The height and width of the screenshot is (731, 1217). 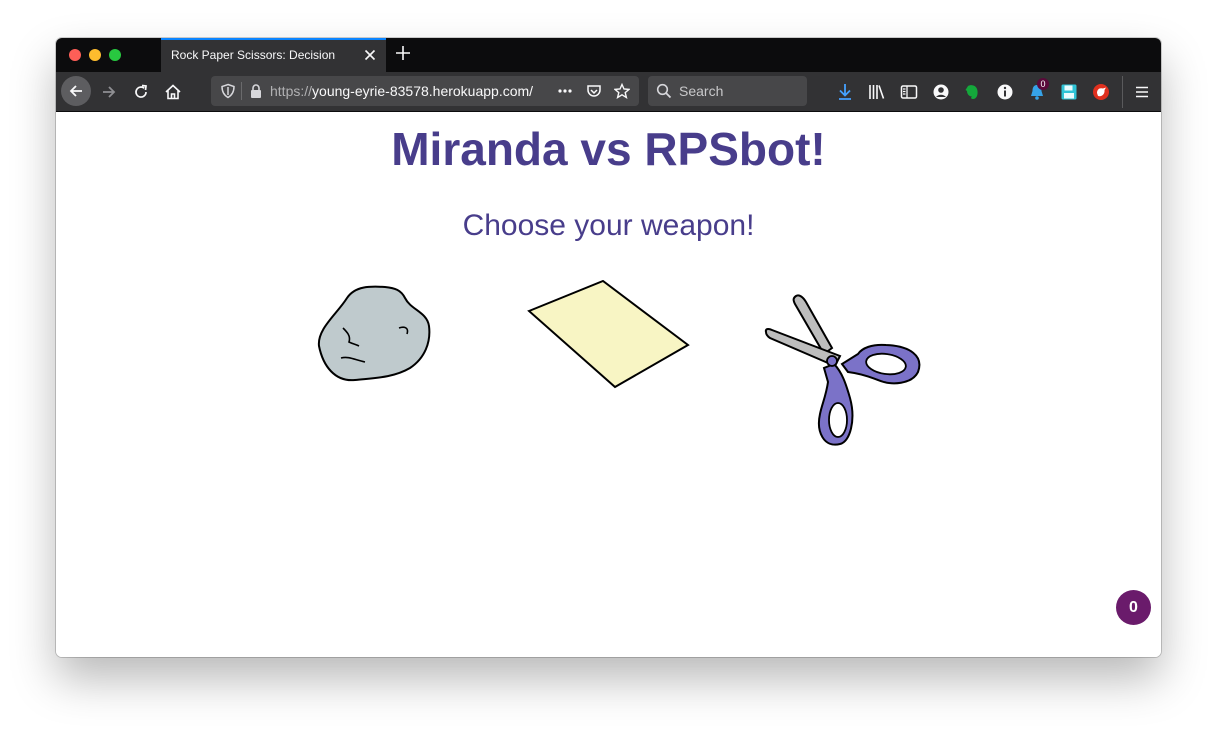 I want to click on zoom-window-button, so click(x=115, y=55).